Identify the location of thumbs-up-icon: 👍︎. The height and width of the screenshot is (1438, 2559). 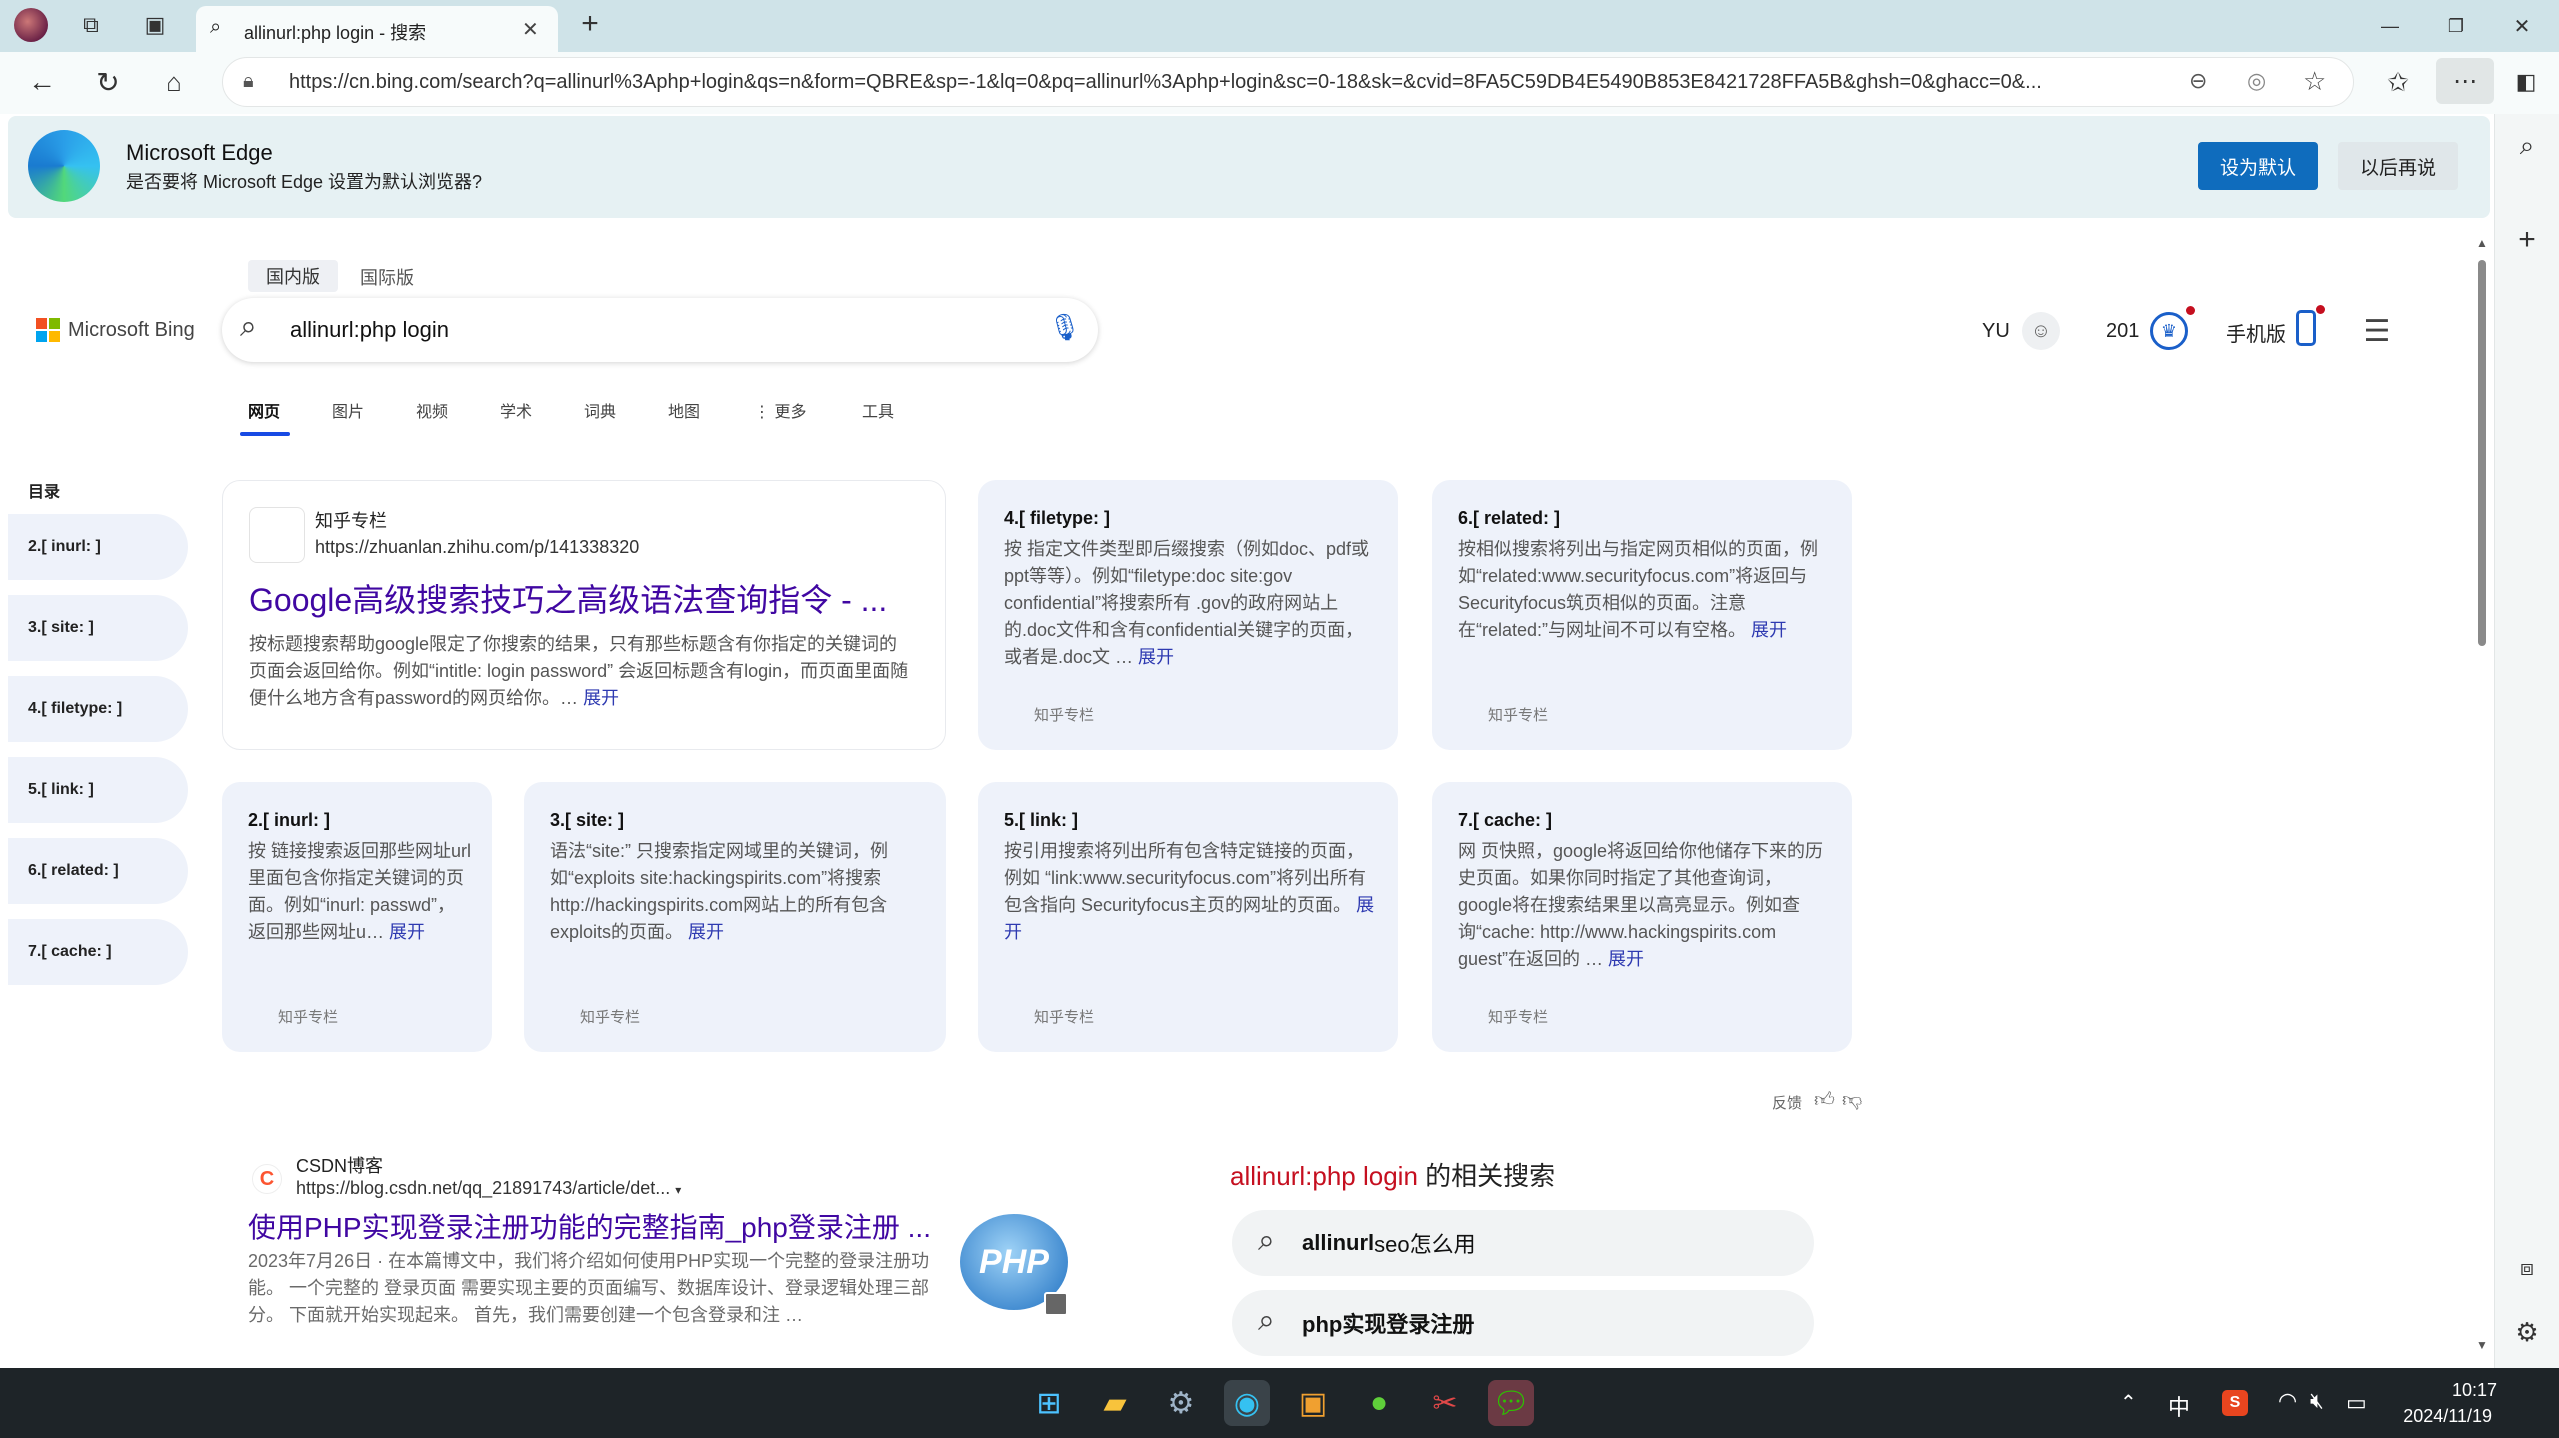
(1824, 1100).